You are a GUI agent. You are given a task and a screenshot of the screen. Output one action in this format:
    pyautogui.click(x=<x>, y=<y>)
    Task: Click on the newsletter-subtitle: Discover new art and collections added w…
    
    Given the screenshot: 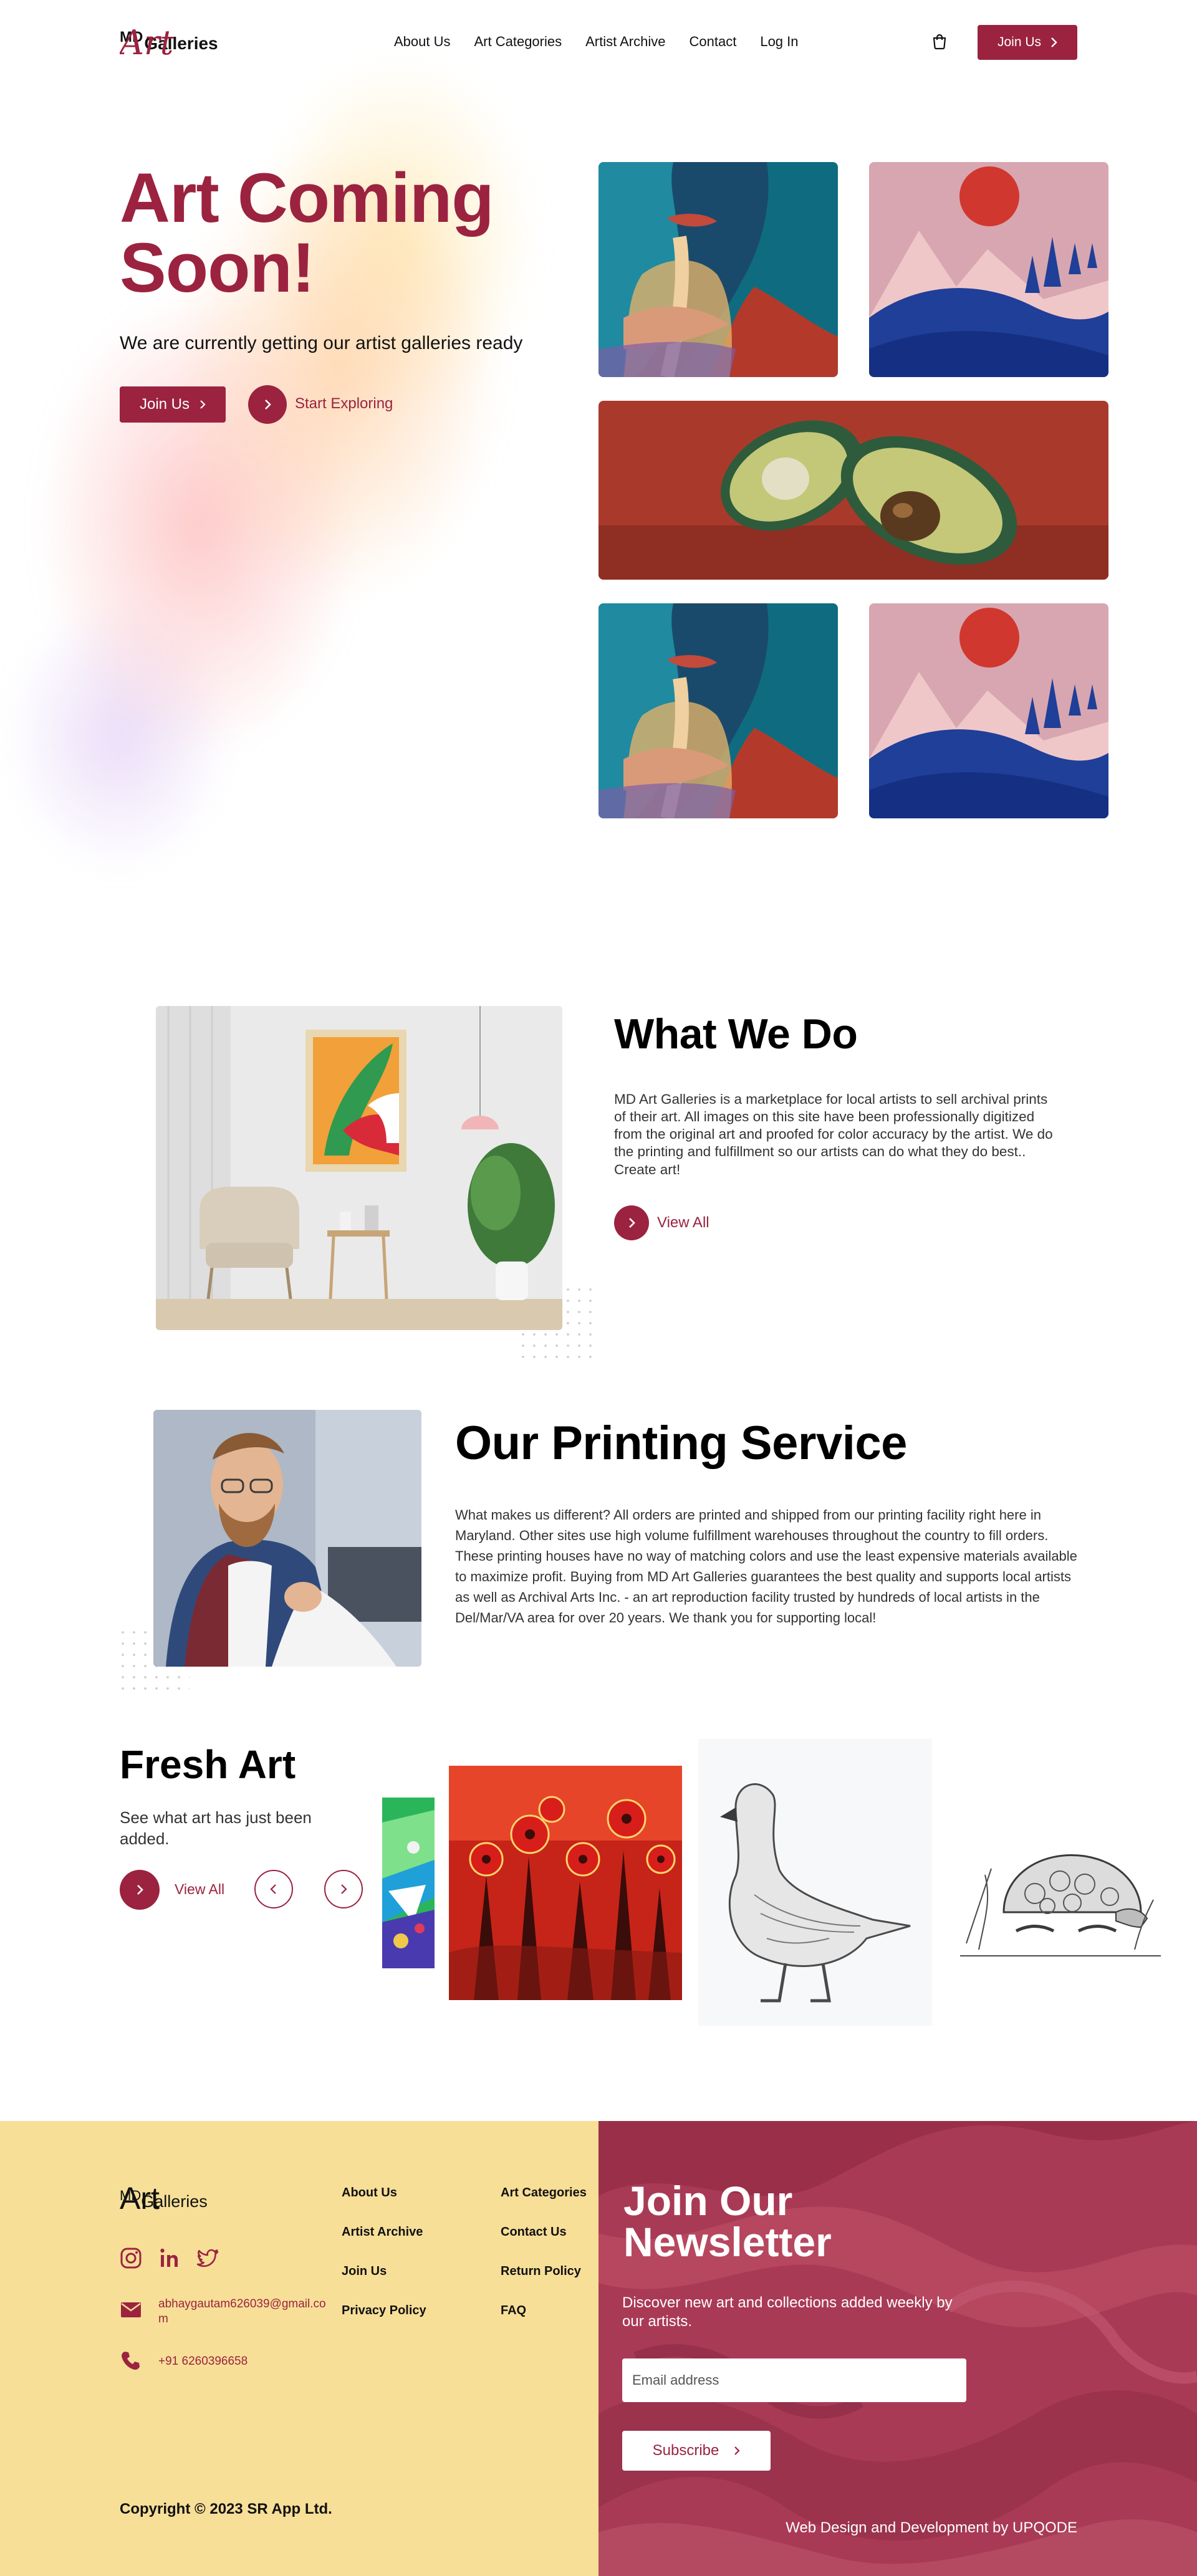 What is the action you would take?
    pyautogui.click(x=787, y=2312)
    